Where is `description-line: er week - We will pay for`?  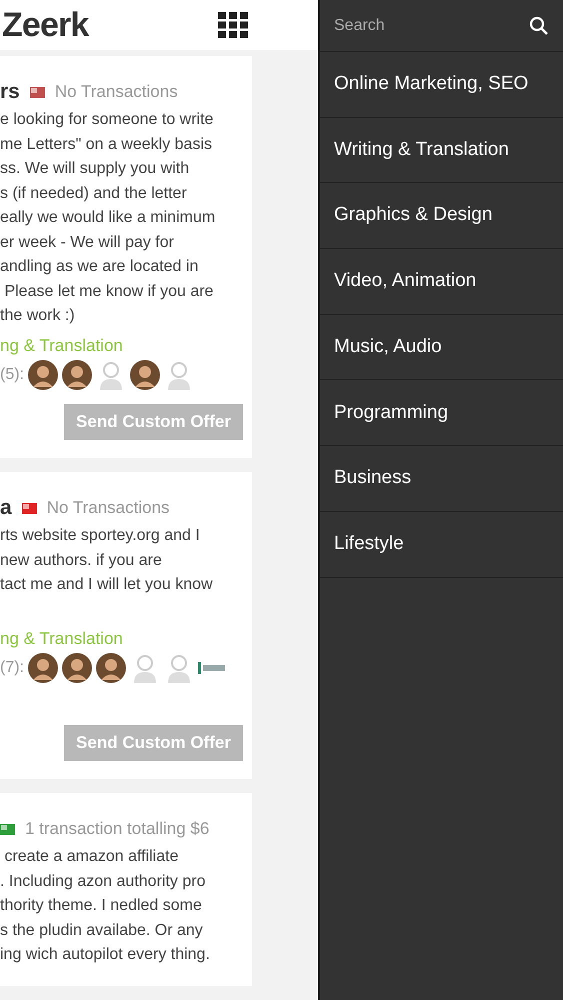
description-line: er week - We will pay for is located at coordinates (87, 242).